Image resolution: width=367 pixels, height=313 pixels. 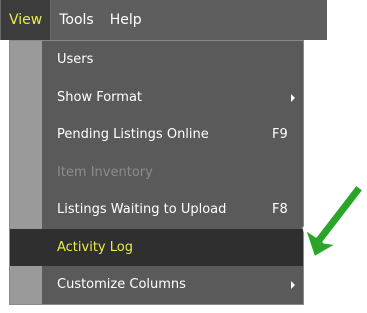 I want to click on menu-item-item-inventory: Item Inventory, so click(x=156, y=173).